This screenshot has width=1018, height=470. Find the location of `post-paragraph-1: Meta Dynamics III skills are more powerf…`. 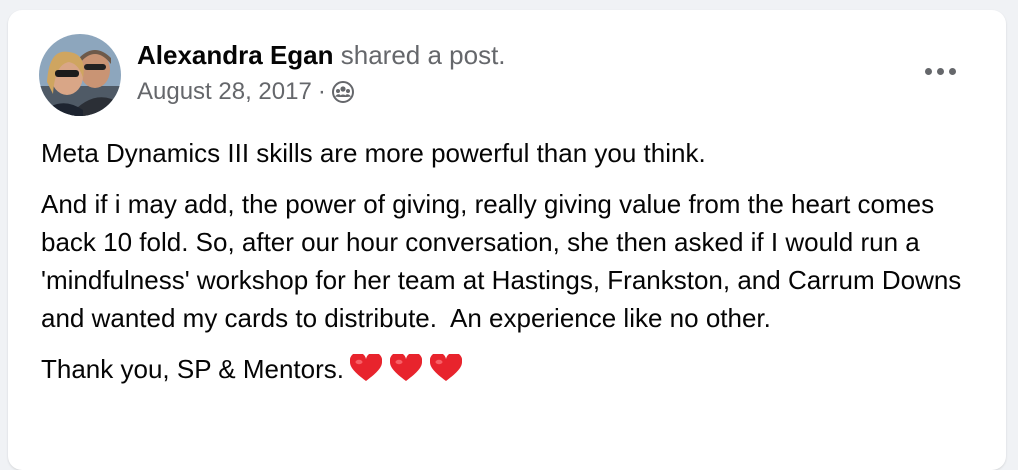

post-paragraph-1: Meta Dynamics III skills are more powerf… is located at coordinates (373, 153).